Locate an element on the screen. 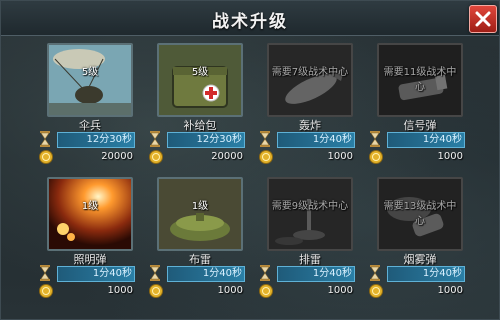 The height and width of the screenshot is (320, 500). signal-flare-image: 需要11级战术中心 is located at coordinates (420, 80).